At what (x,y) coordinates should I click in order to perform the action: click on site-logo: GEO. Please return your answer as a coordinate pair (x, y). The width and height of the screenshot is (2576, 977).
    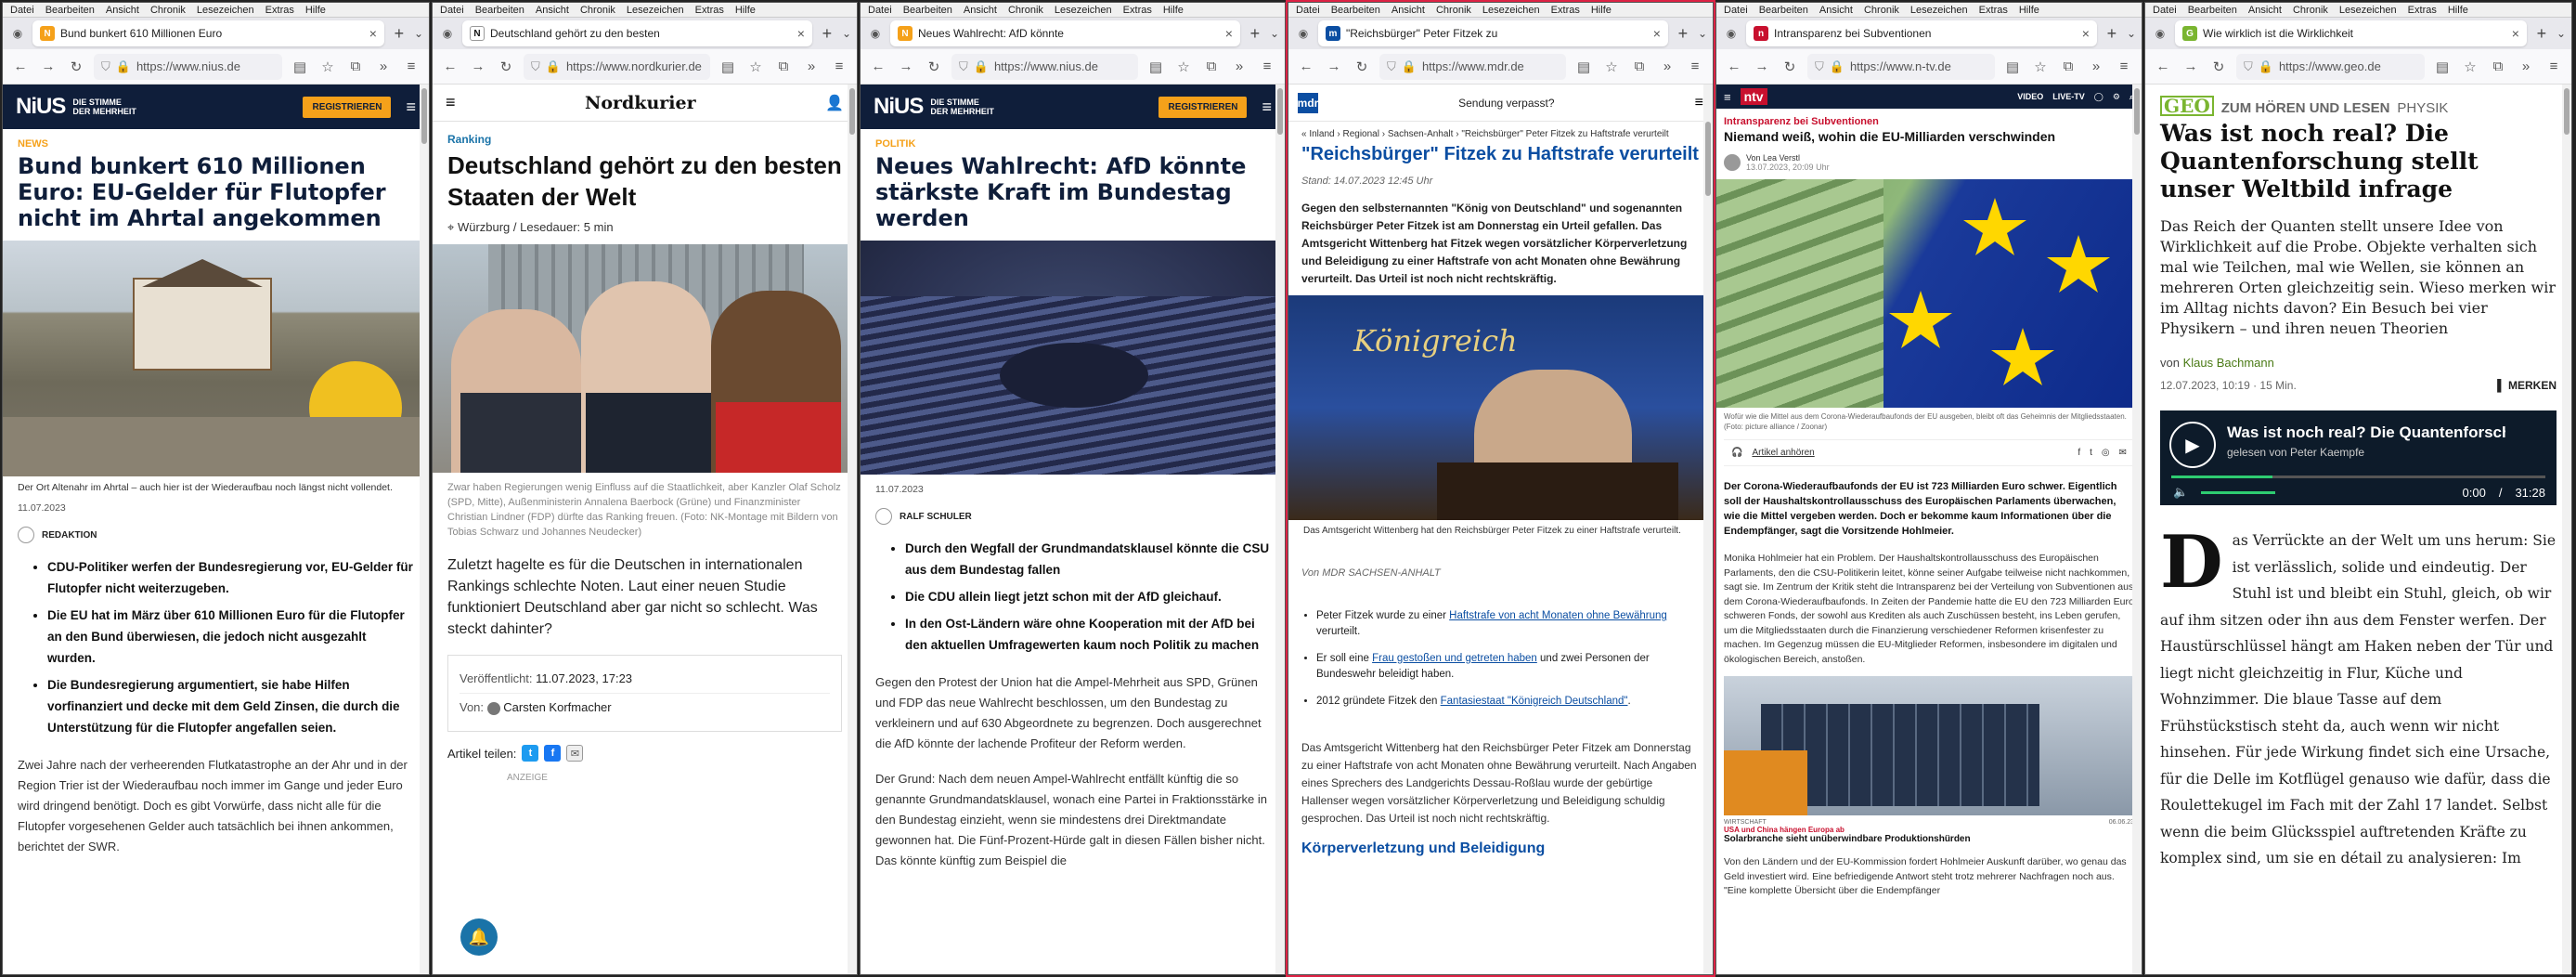
    Looking at the image, I should click on (2187, 106).